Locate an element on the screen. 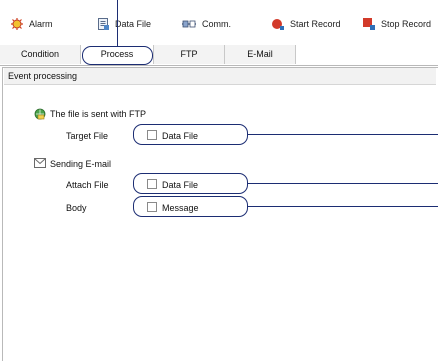 The width and height of the screenshot is (438, 361). target-file-label: Target File is located at coordinates (87, 136).